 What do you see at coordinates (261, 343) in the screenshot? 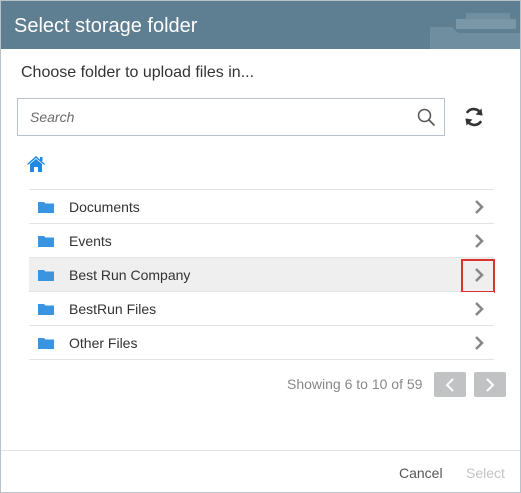
I see `folder-row-other-files: Other Files` at bounding box center [261, 343].